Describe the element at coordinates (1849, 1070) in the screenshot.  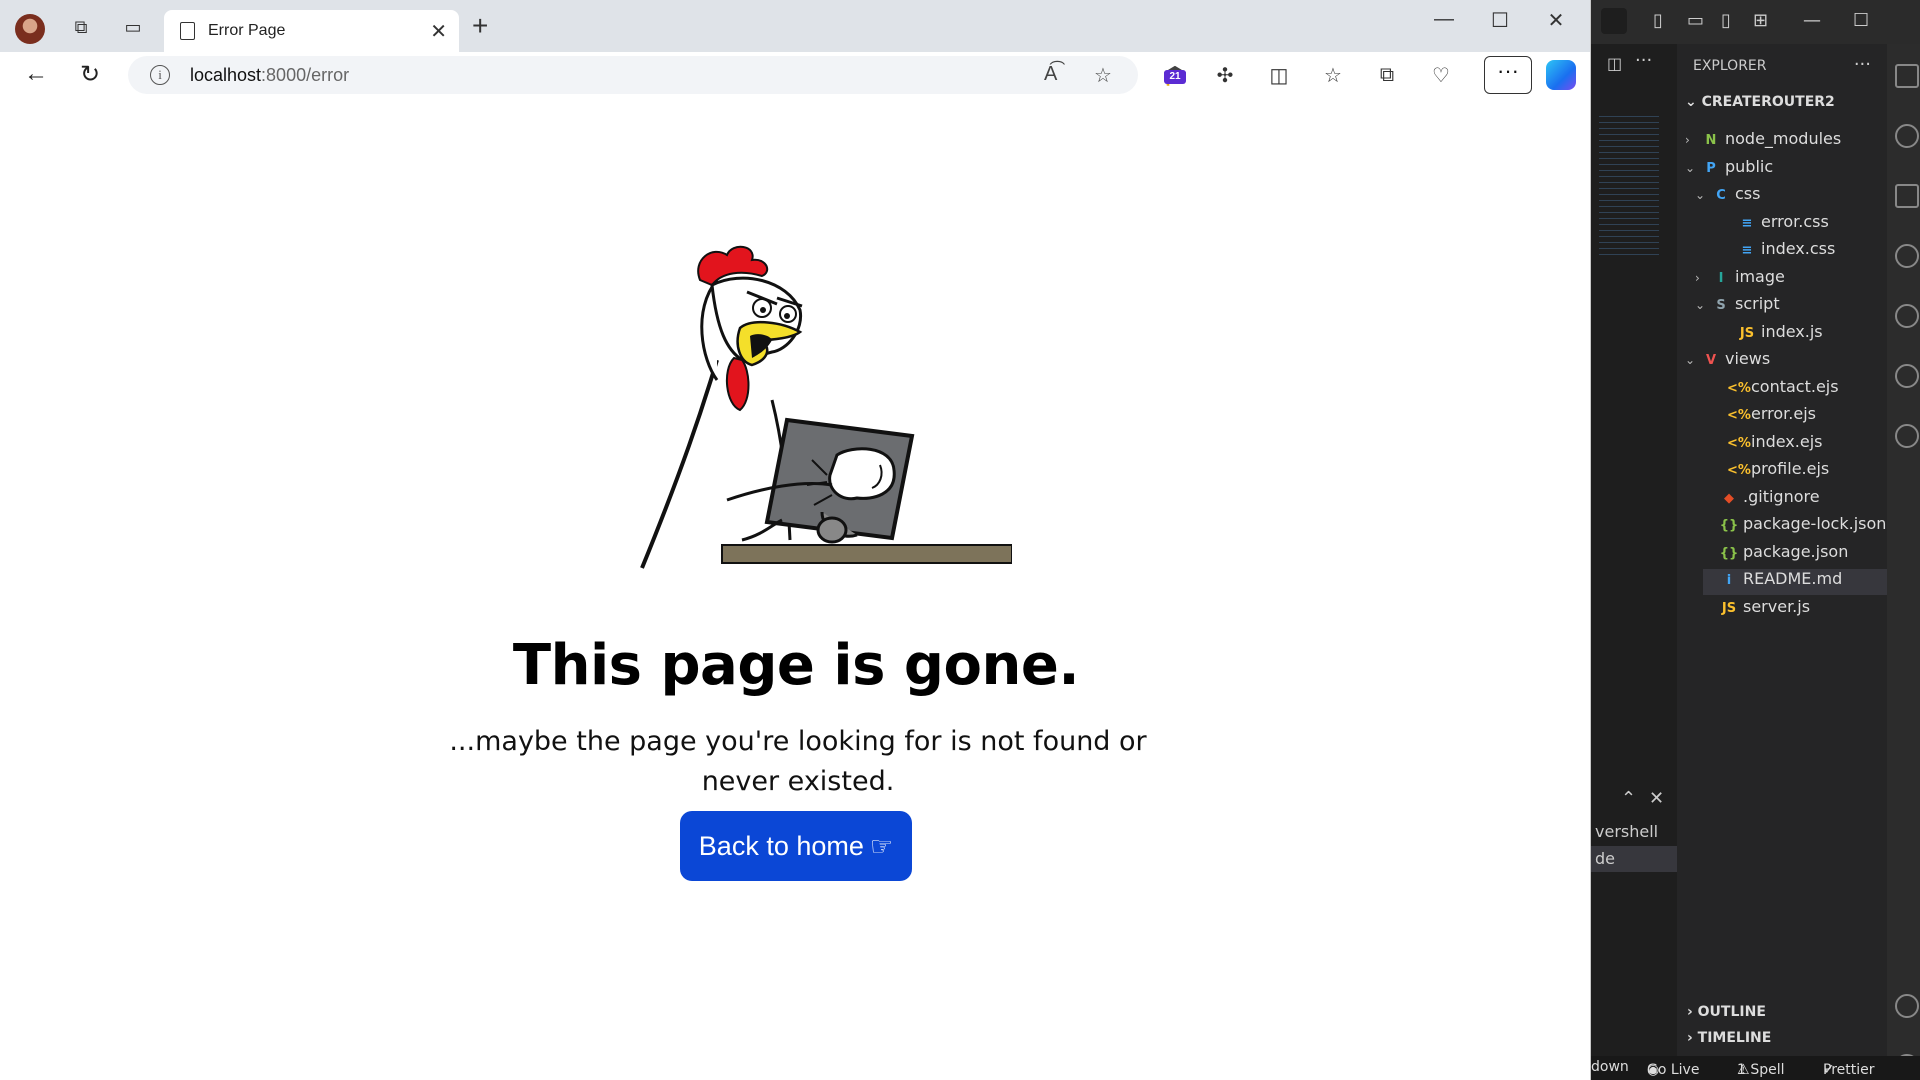
I see `prettier-label: Prettier` at that location.